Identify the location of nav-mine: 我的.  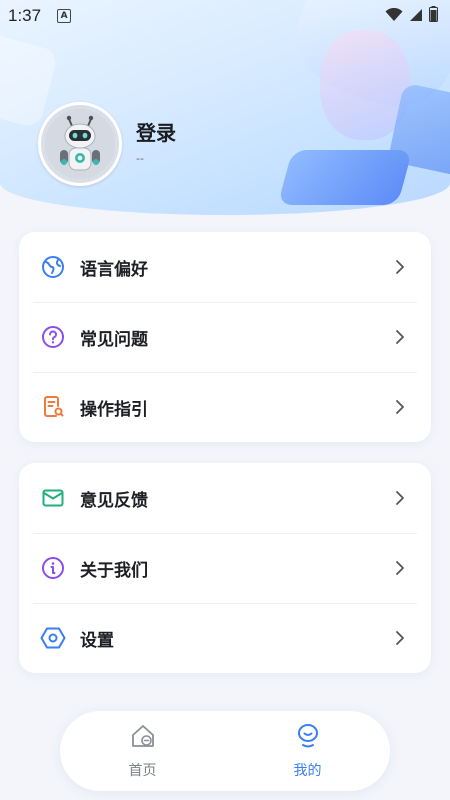
(307, 751).